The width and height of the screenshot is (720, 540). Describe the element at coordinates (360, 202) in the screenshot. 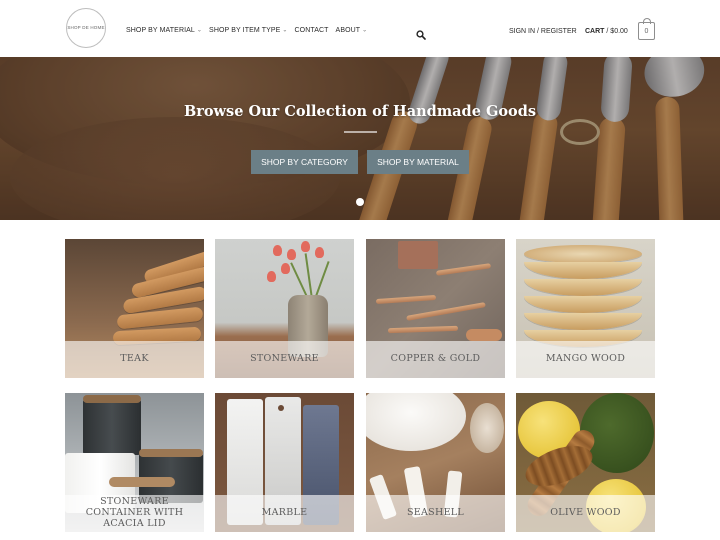

I see `slider-dot` at that location.